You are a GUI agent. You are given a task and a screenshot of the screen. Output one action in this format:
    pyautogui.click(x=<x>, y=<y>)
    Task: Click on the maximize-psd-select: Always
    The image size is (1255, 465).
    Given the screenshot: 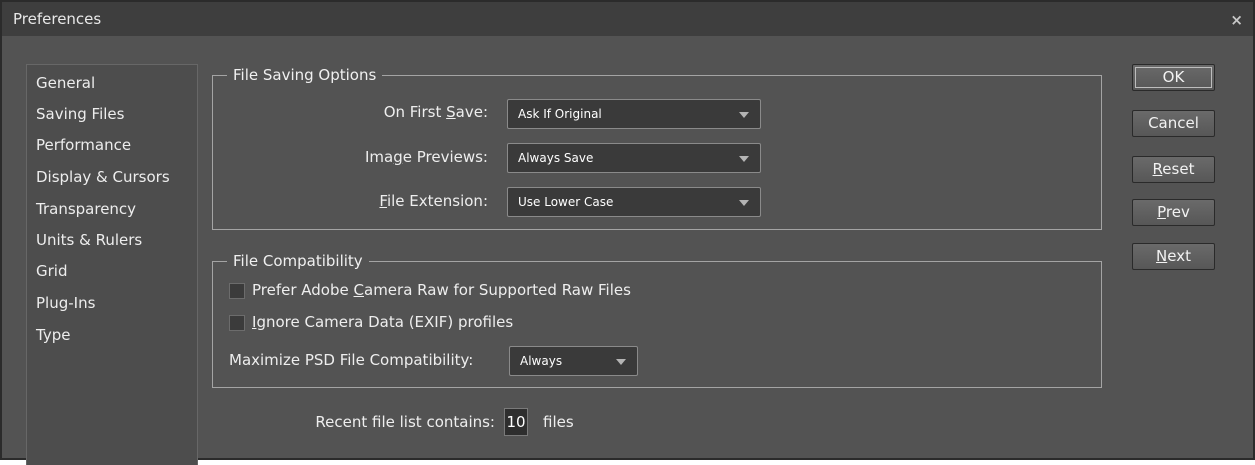 What is the action you would take?
    pyautogui.click(x=573, y=361)
    